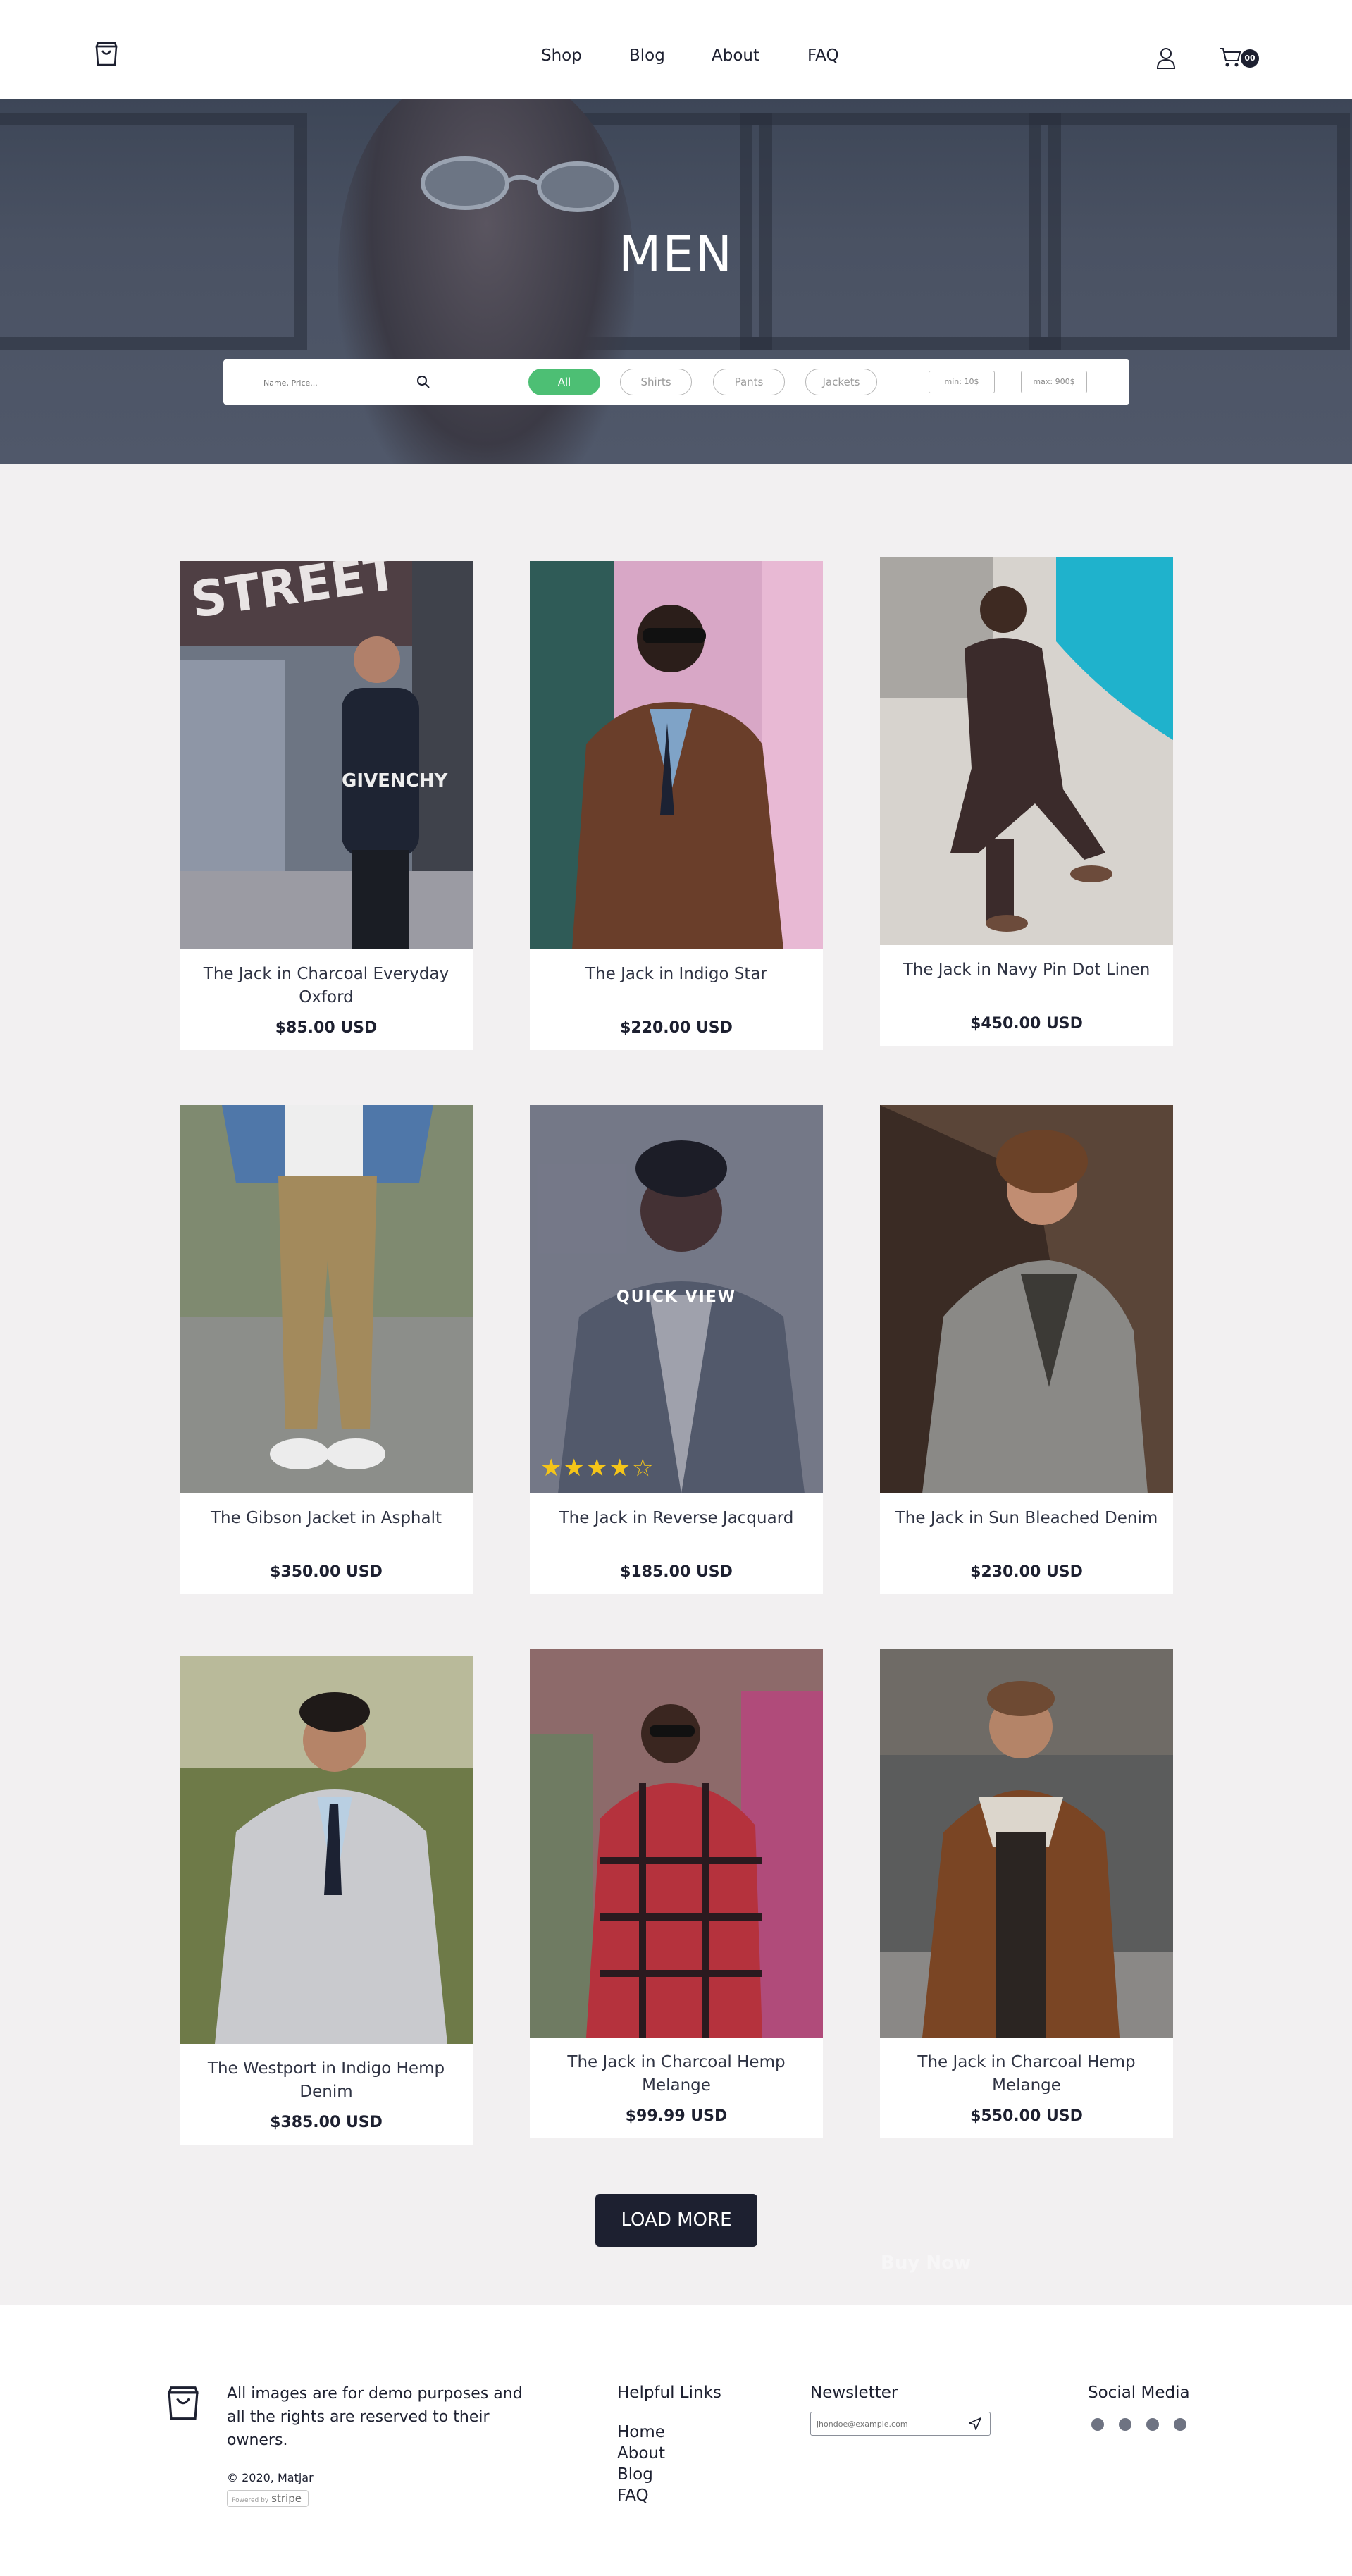 The height and width of the screenshot is (2576, 1352). Describe the element at coordinates (1166, 58) in the screenshot. I see `user-icon` at that location.